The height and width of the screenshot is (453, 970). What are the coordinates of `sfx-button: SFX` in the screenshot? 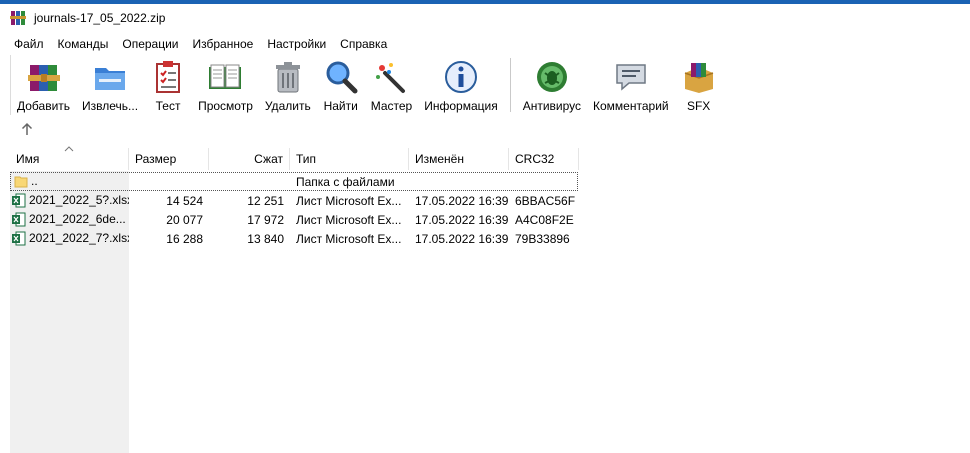 It's located at (699, 85).